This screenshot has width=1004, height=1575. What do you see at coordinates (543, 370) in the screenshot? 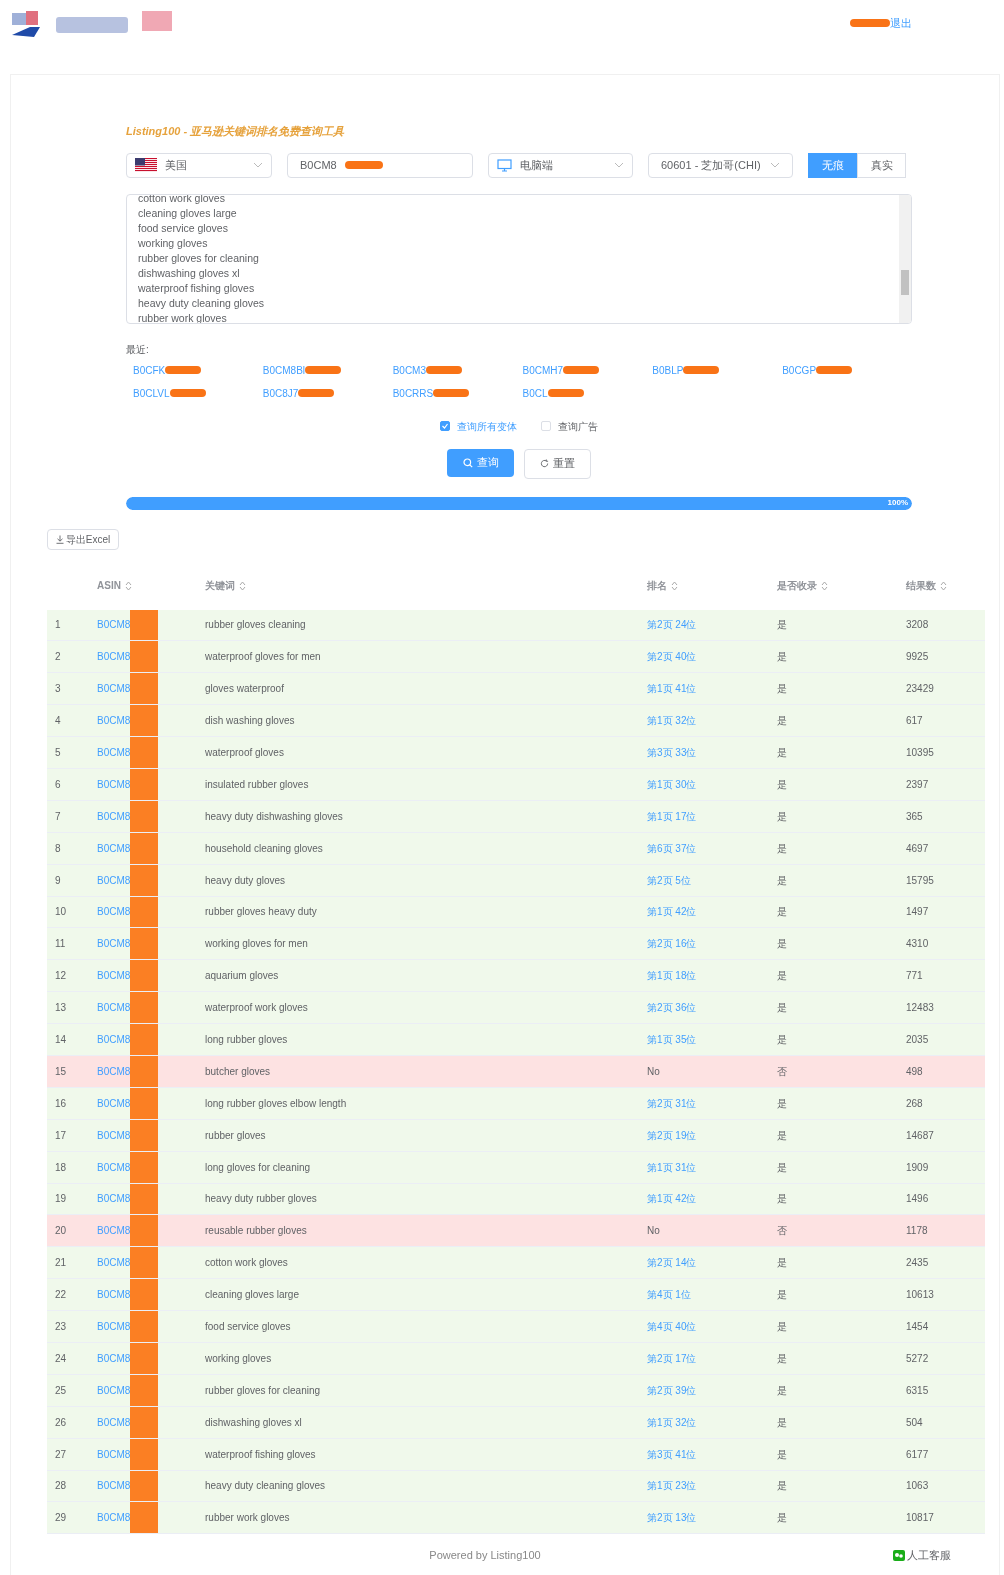
I see `recent-asin-link: B0CMH7` at bounding box center [543, 370].